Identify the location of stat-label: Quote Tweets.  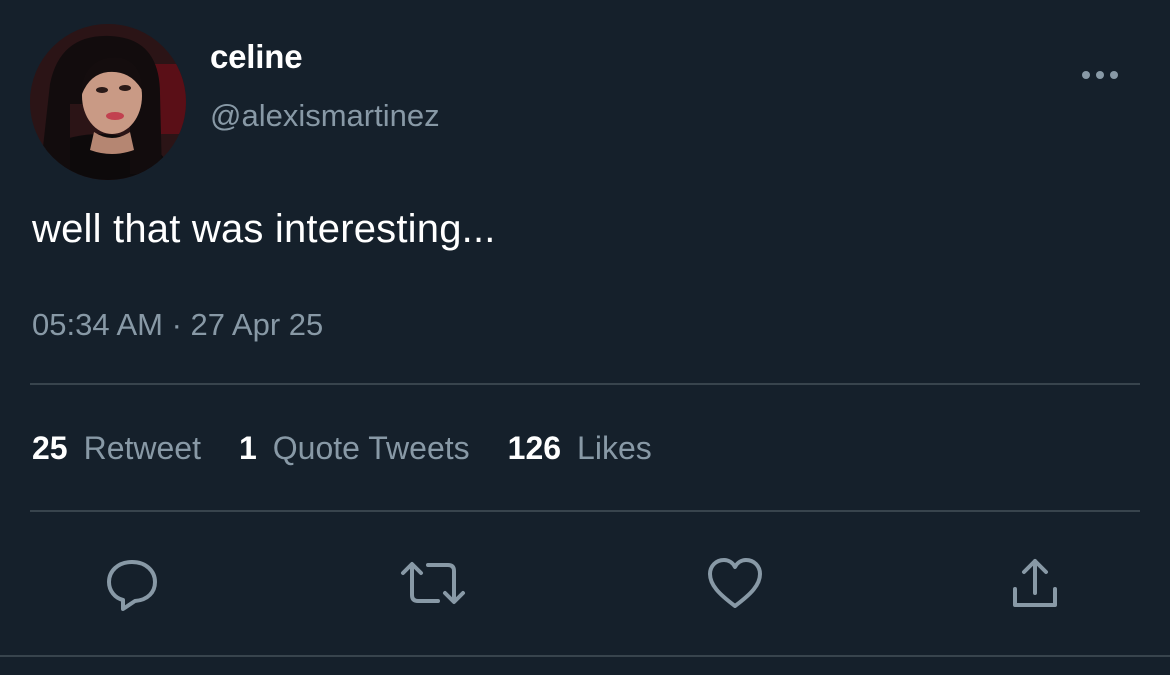
(371, 448).